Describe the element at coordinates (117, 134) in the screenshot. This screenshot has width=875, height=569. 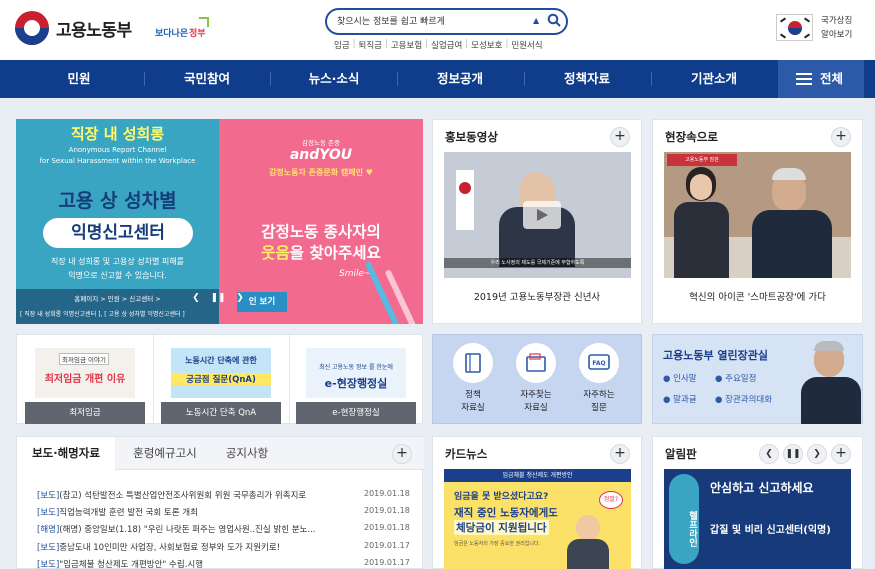
I see `banner-left-title: 직장 내 성희롱` at that location.